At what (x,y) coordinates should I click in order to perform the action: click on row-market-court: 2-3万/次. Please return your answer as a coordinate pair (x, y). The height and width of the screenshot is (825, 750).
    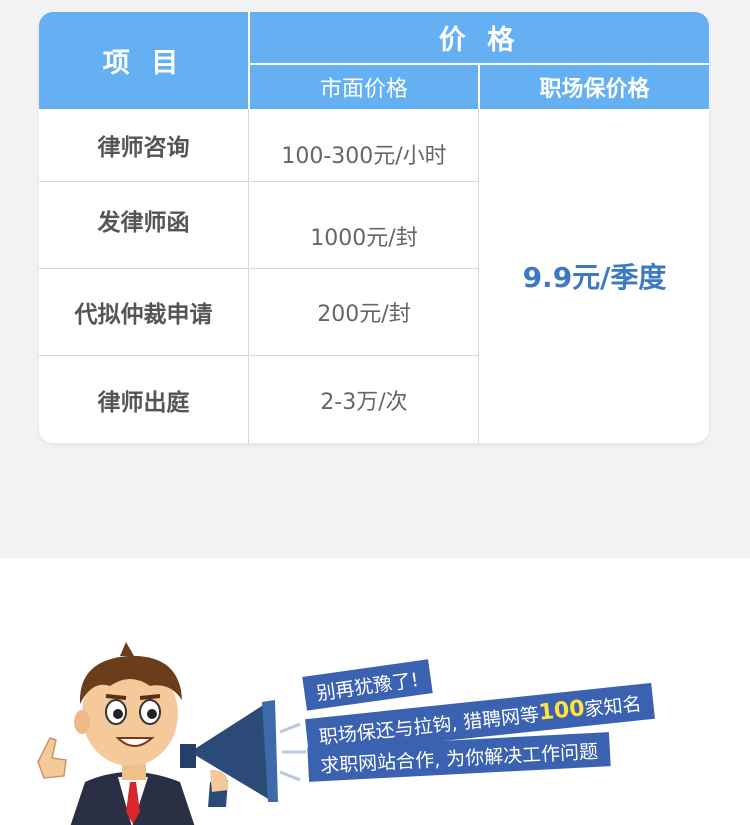
    Looking at the image, I should click on (364, 399).